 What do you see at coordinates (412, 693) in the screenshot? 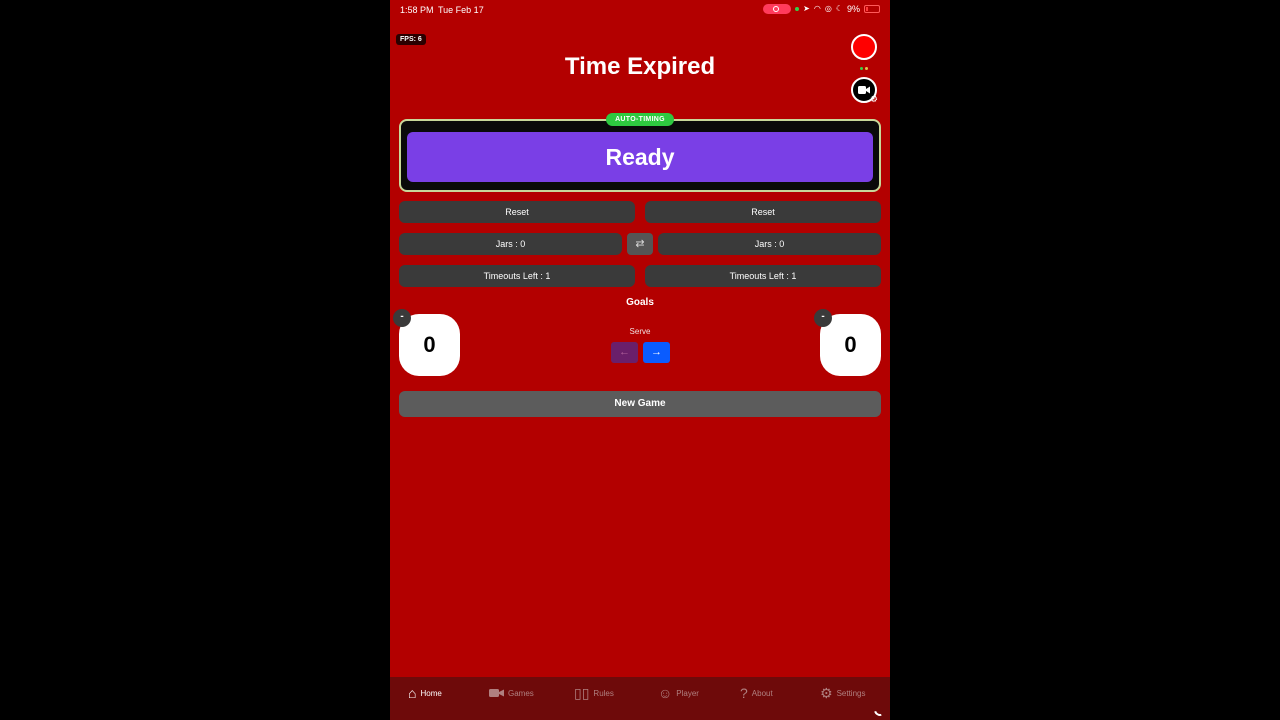
I see `home-icon: ⌂` at bounding box center [412, 693].